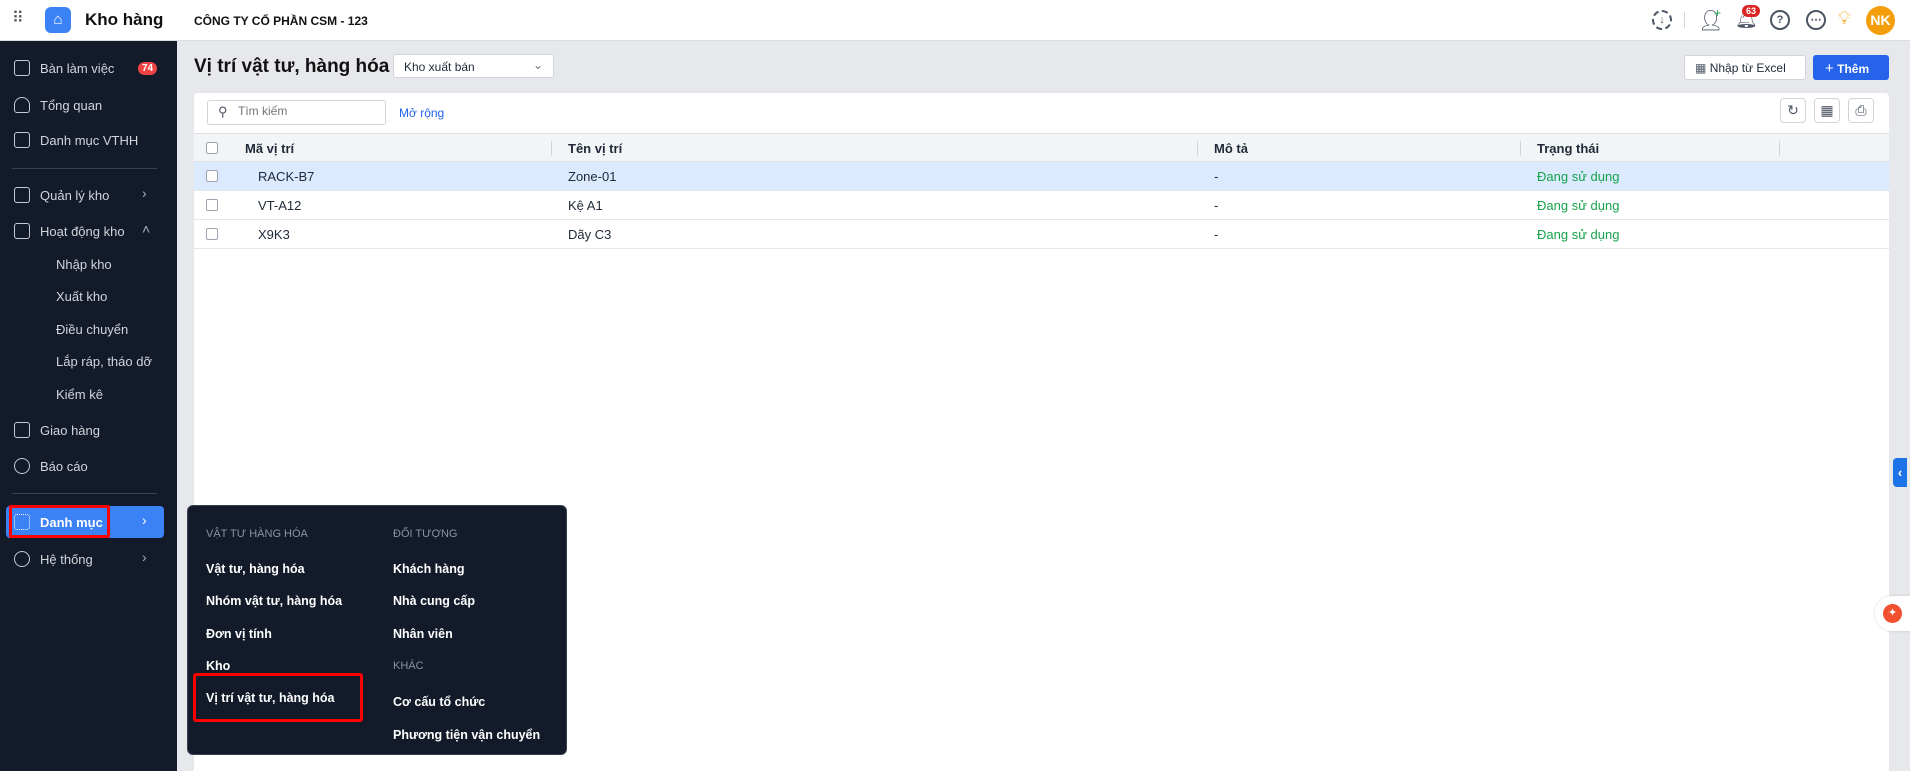 Image resolution: width=1910 pixels, height=771 pixels. What do you see at coordinates (421, 113) in the screenshot?
I see `expand-link: Mở rộng` at bounding box center [421, 113].